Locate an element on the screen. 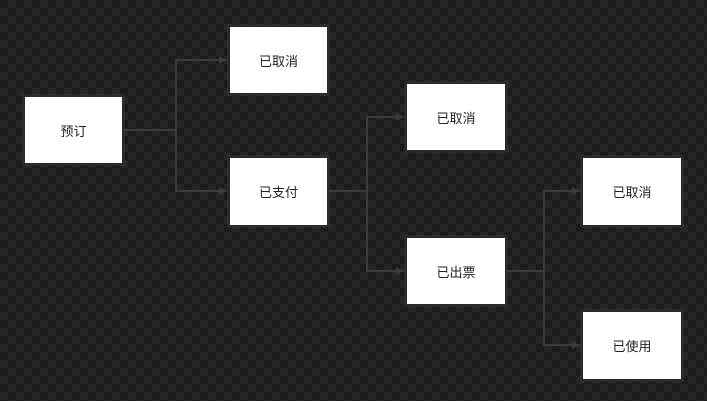 This screenshot has width=707, height=401. node-cancelled-3-label: 已取消 is located at coordinates (632, 193).